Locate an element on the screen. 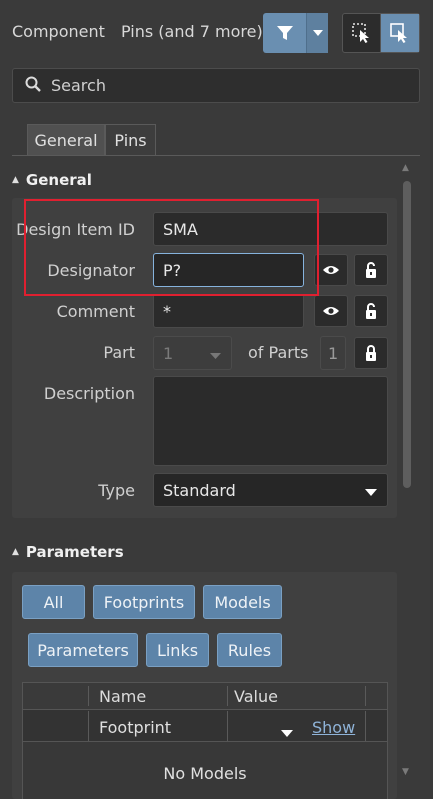  part-dropdown-chevron-icon is located at coordinates (215, 353).